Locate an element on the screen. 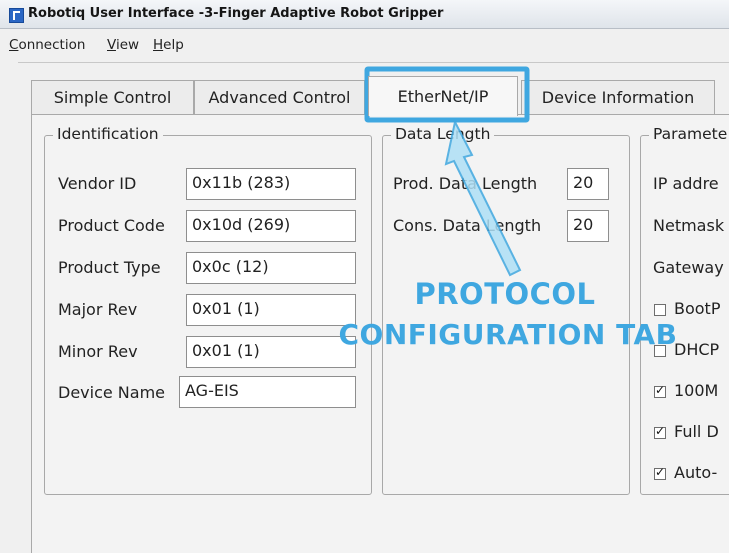 The image size is (729, 553). tab-ethernet-ip: EtherNet/IP is located at coordinates (443, 96).